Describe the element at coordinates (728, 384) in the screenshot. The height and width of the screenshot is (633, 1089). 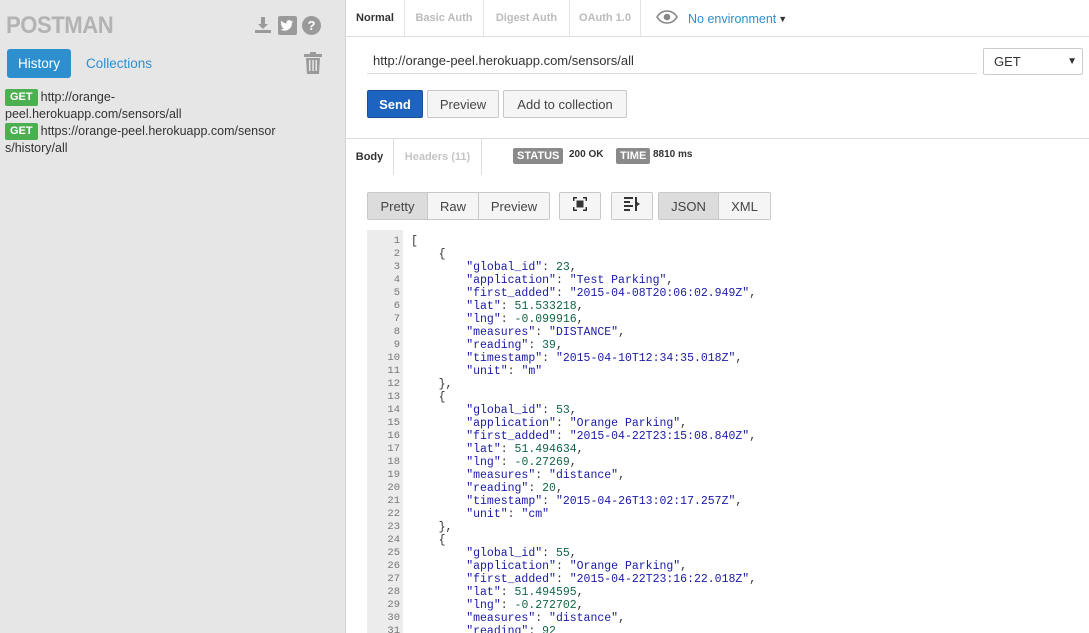
I see `code-line: 12 },` at that location.